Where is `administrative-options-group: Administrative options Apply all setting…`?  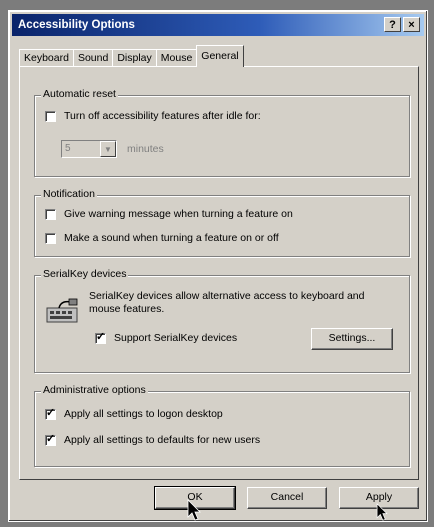
administrative-options-group: Administrative options Apply all setting… is located at coordinates (222, 425).